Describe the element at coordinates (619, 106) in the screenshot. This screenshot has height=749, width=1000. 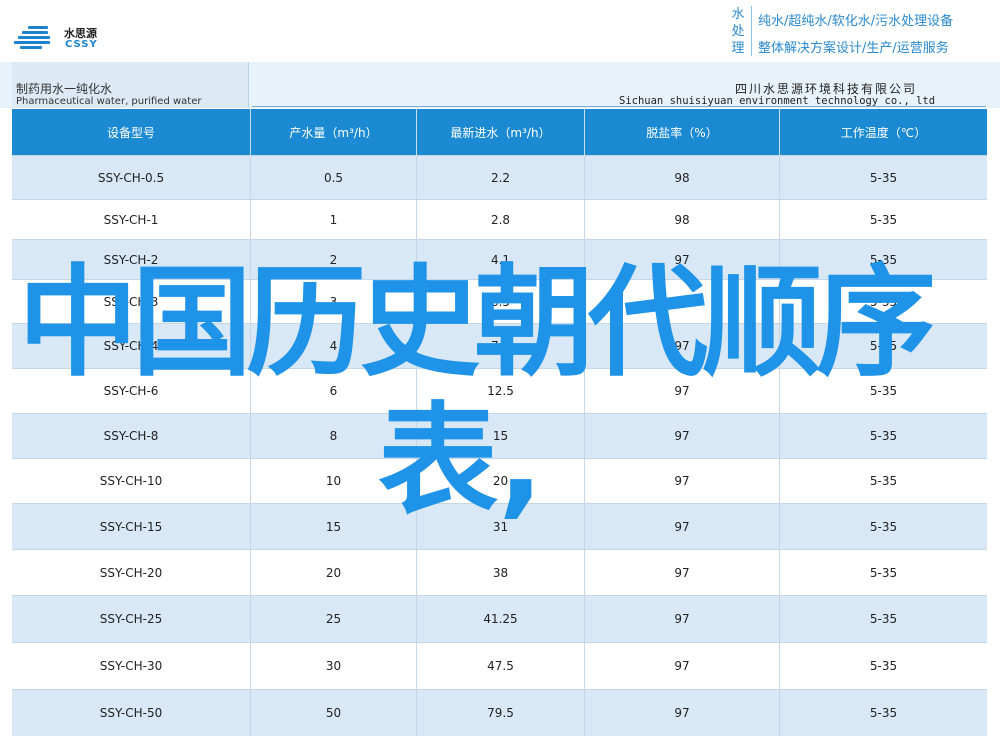
I see `band-underline` at that location.